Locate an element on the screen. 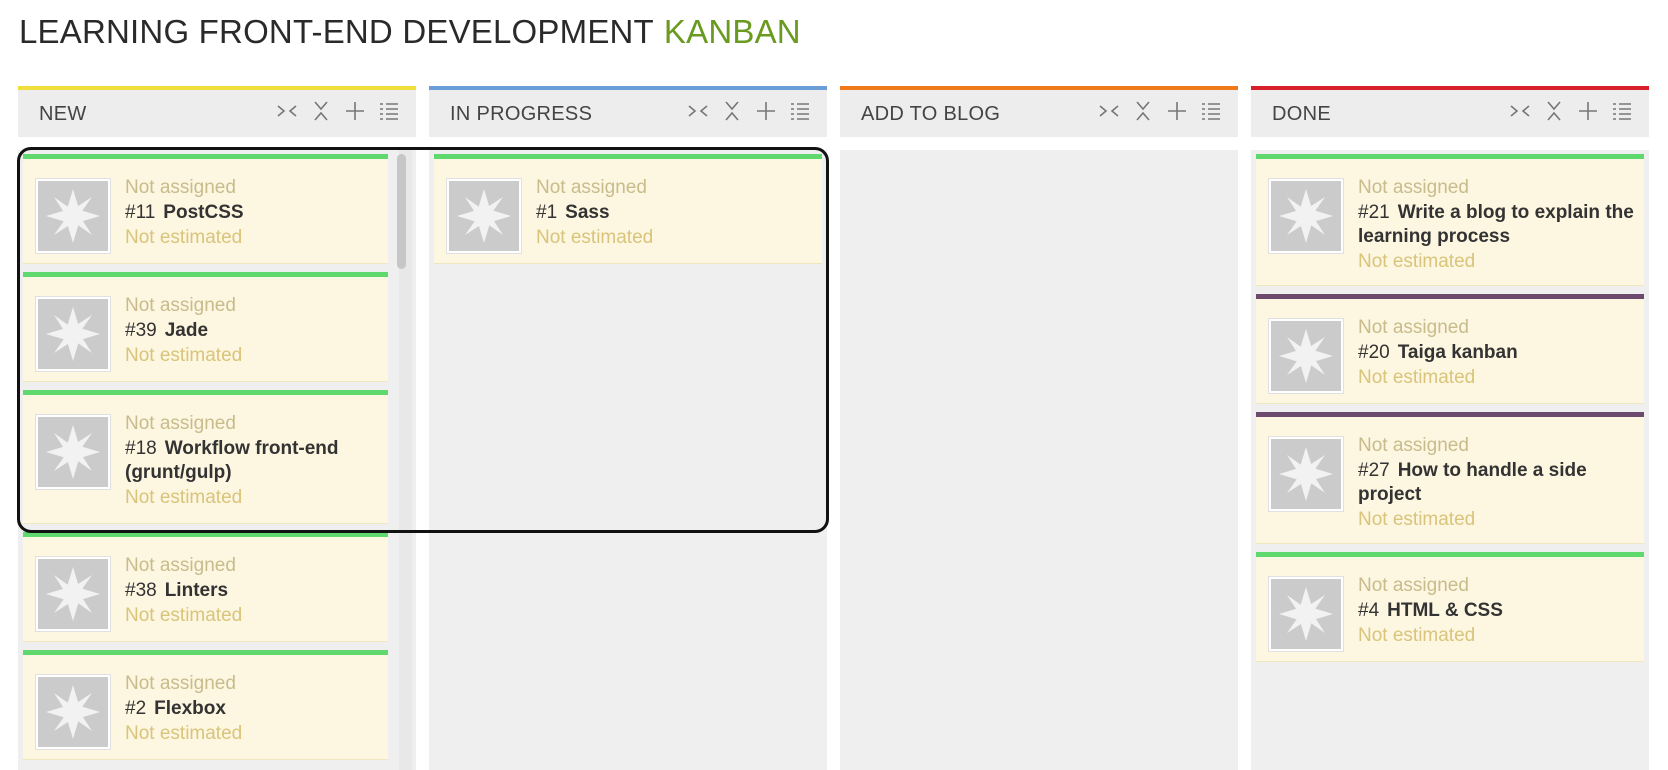  card-name: Flexbox is located at coordinates (190, 708).